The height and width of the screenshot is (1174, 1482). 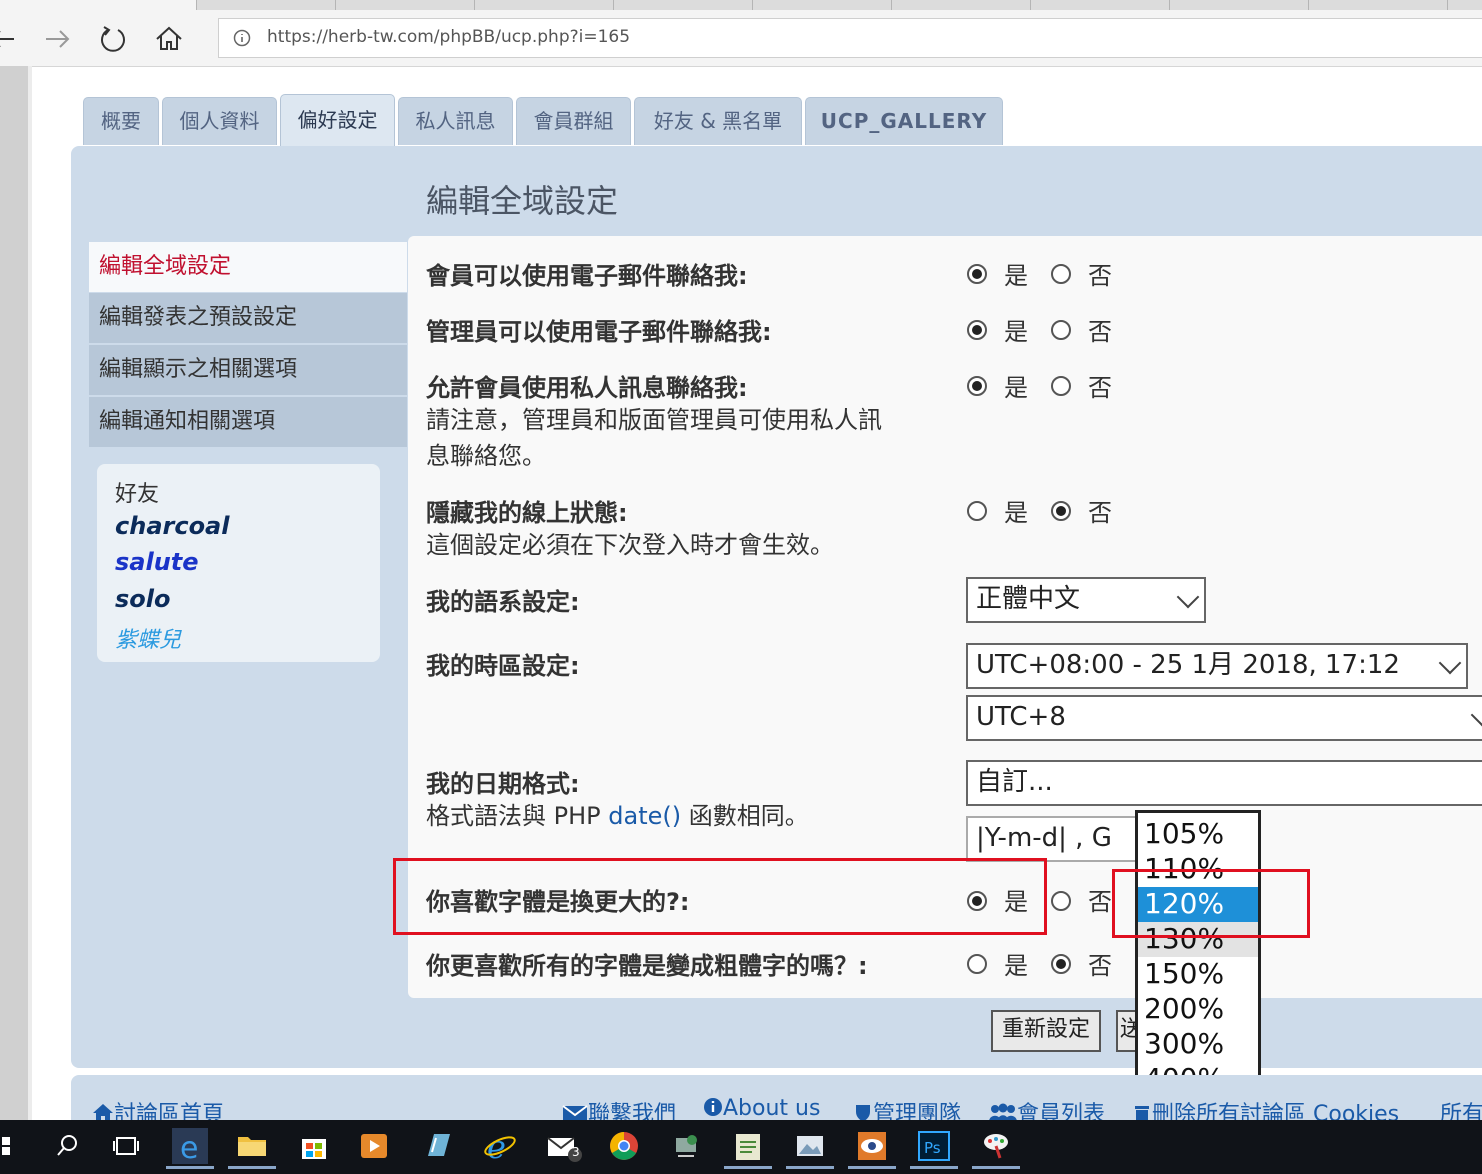 What do you see at coordinates (576, 1152) in the screenshot?
I see `mail-badge: 3` at bounding box center [576, 1152].